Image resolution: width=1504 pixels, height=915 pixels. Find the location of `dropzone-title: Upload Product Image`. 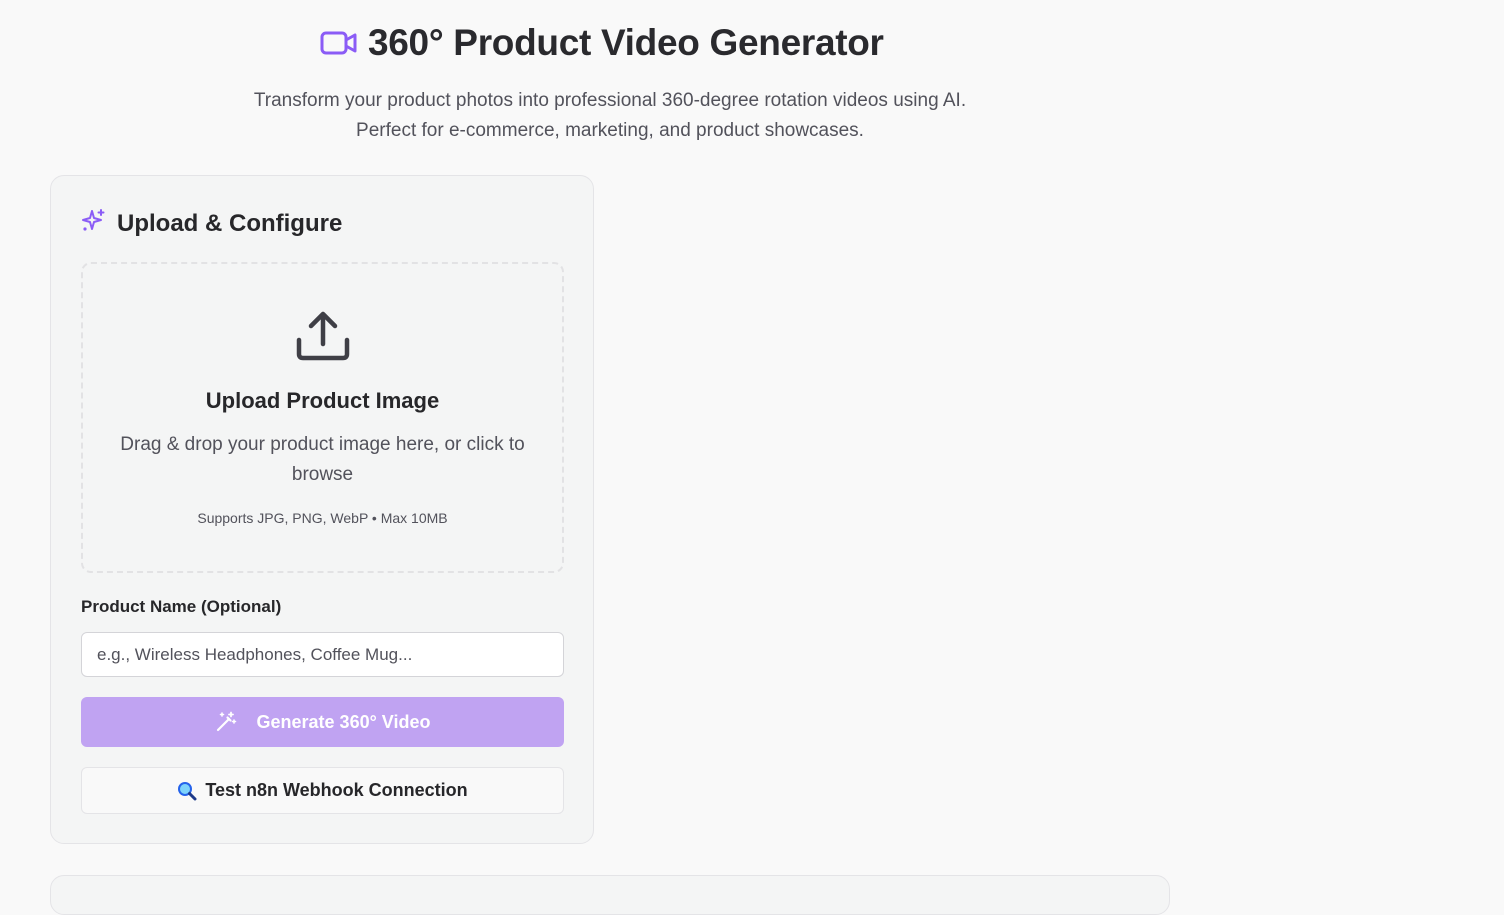

dropzone-title: Upload Product Image is located at coordinates (322, 400).